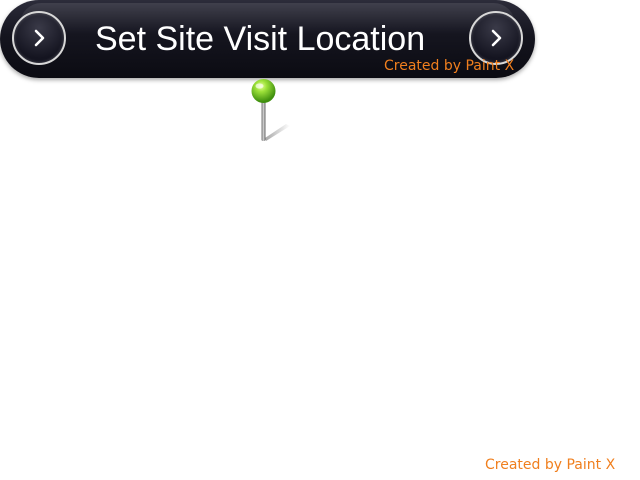 The width and height of the screenshot is (640, 480). I want to click on pin-shadow, so click(277, 132).